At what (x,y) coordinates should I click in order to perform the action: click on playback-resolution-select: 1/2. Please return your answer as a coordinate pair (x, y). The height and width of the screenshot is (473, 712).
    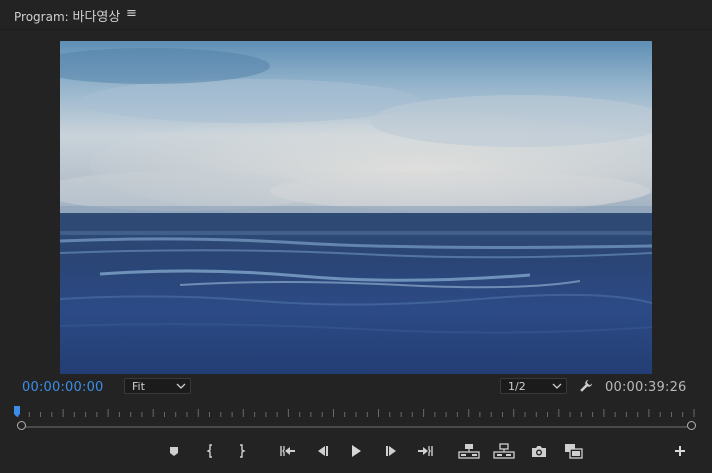
    Looking at the image, I should click on (533, 386).